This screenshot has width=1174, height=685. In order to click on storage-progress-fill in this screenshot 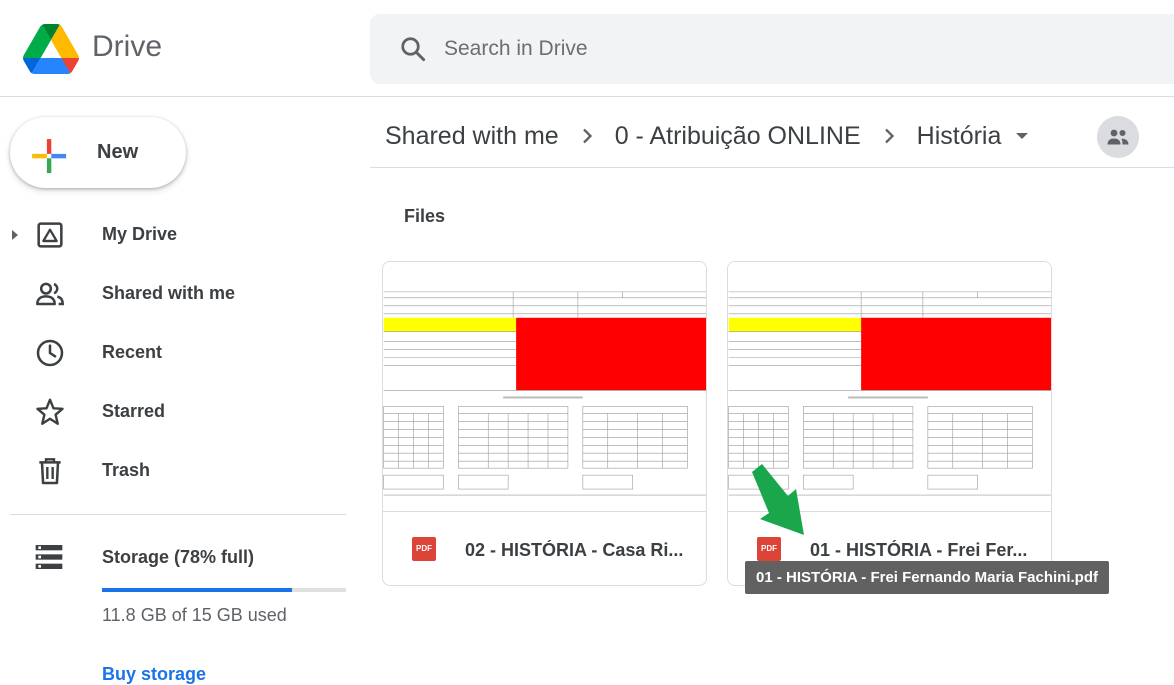, I will do `click(197, 590)`.